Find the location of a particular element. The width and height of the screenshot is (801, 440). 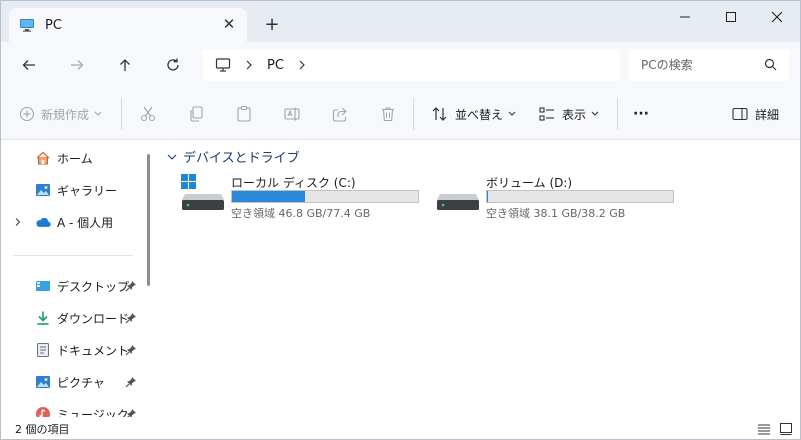

copy-icon is located at coordinates (196, 114).